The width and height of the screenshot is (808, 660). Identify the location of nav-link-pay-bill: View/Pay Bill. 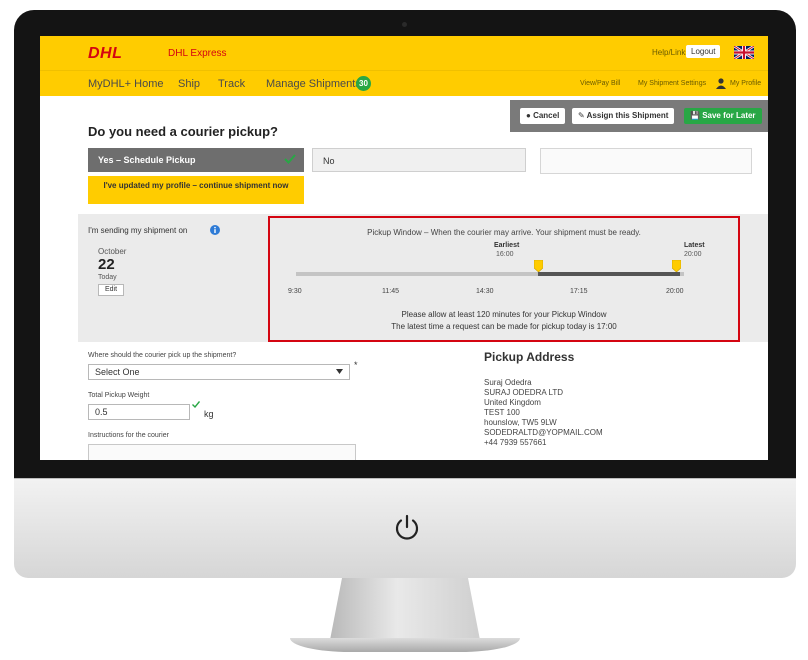
(600, 83).